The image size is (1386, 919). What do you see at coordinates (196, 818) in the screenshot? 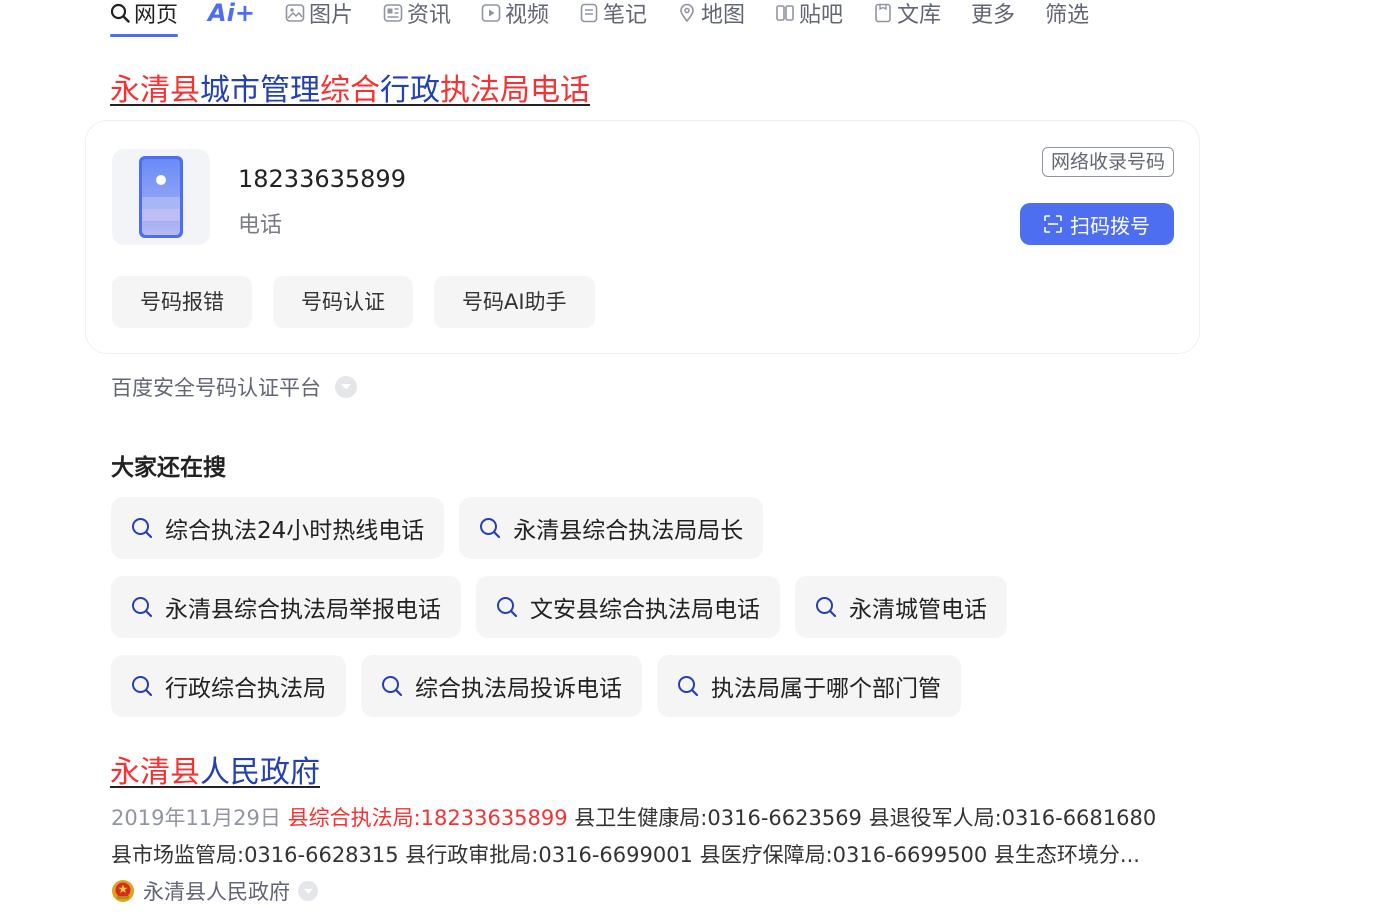
I see `result-date: 2019年11月29日` at bounding box center [196, 818].